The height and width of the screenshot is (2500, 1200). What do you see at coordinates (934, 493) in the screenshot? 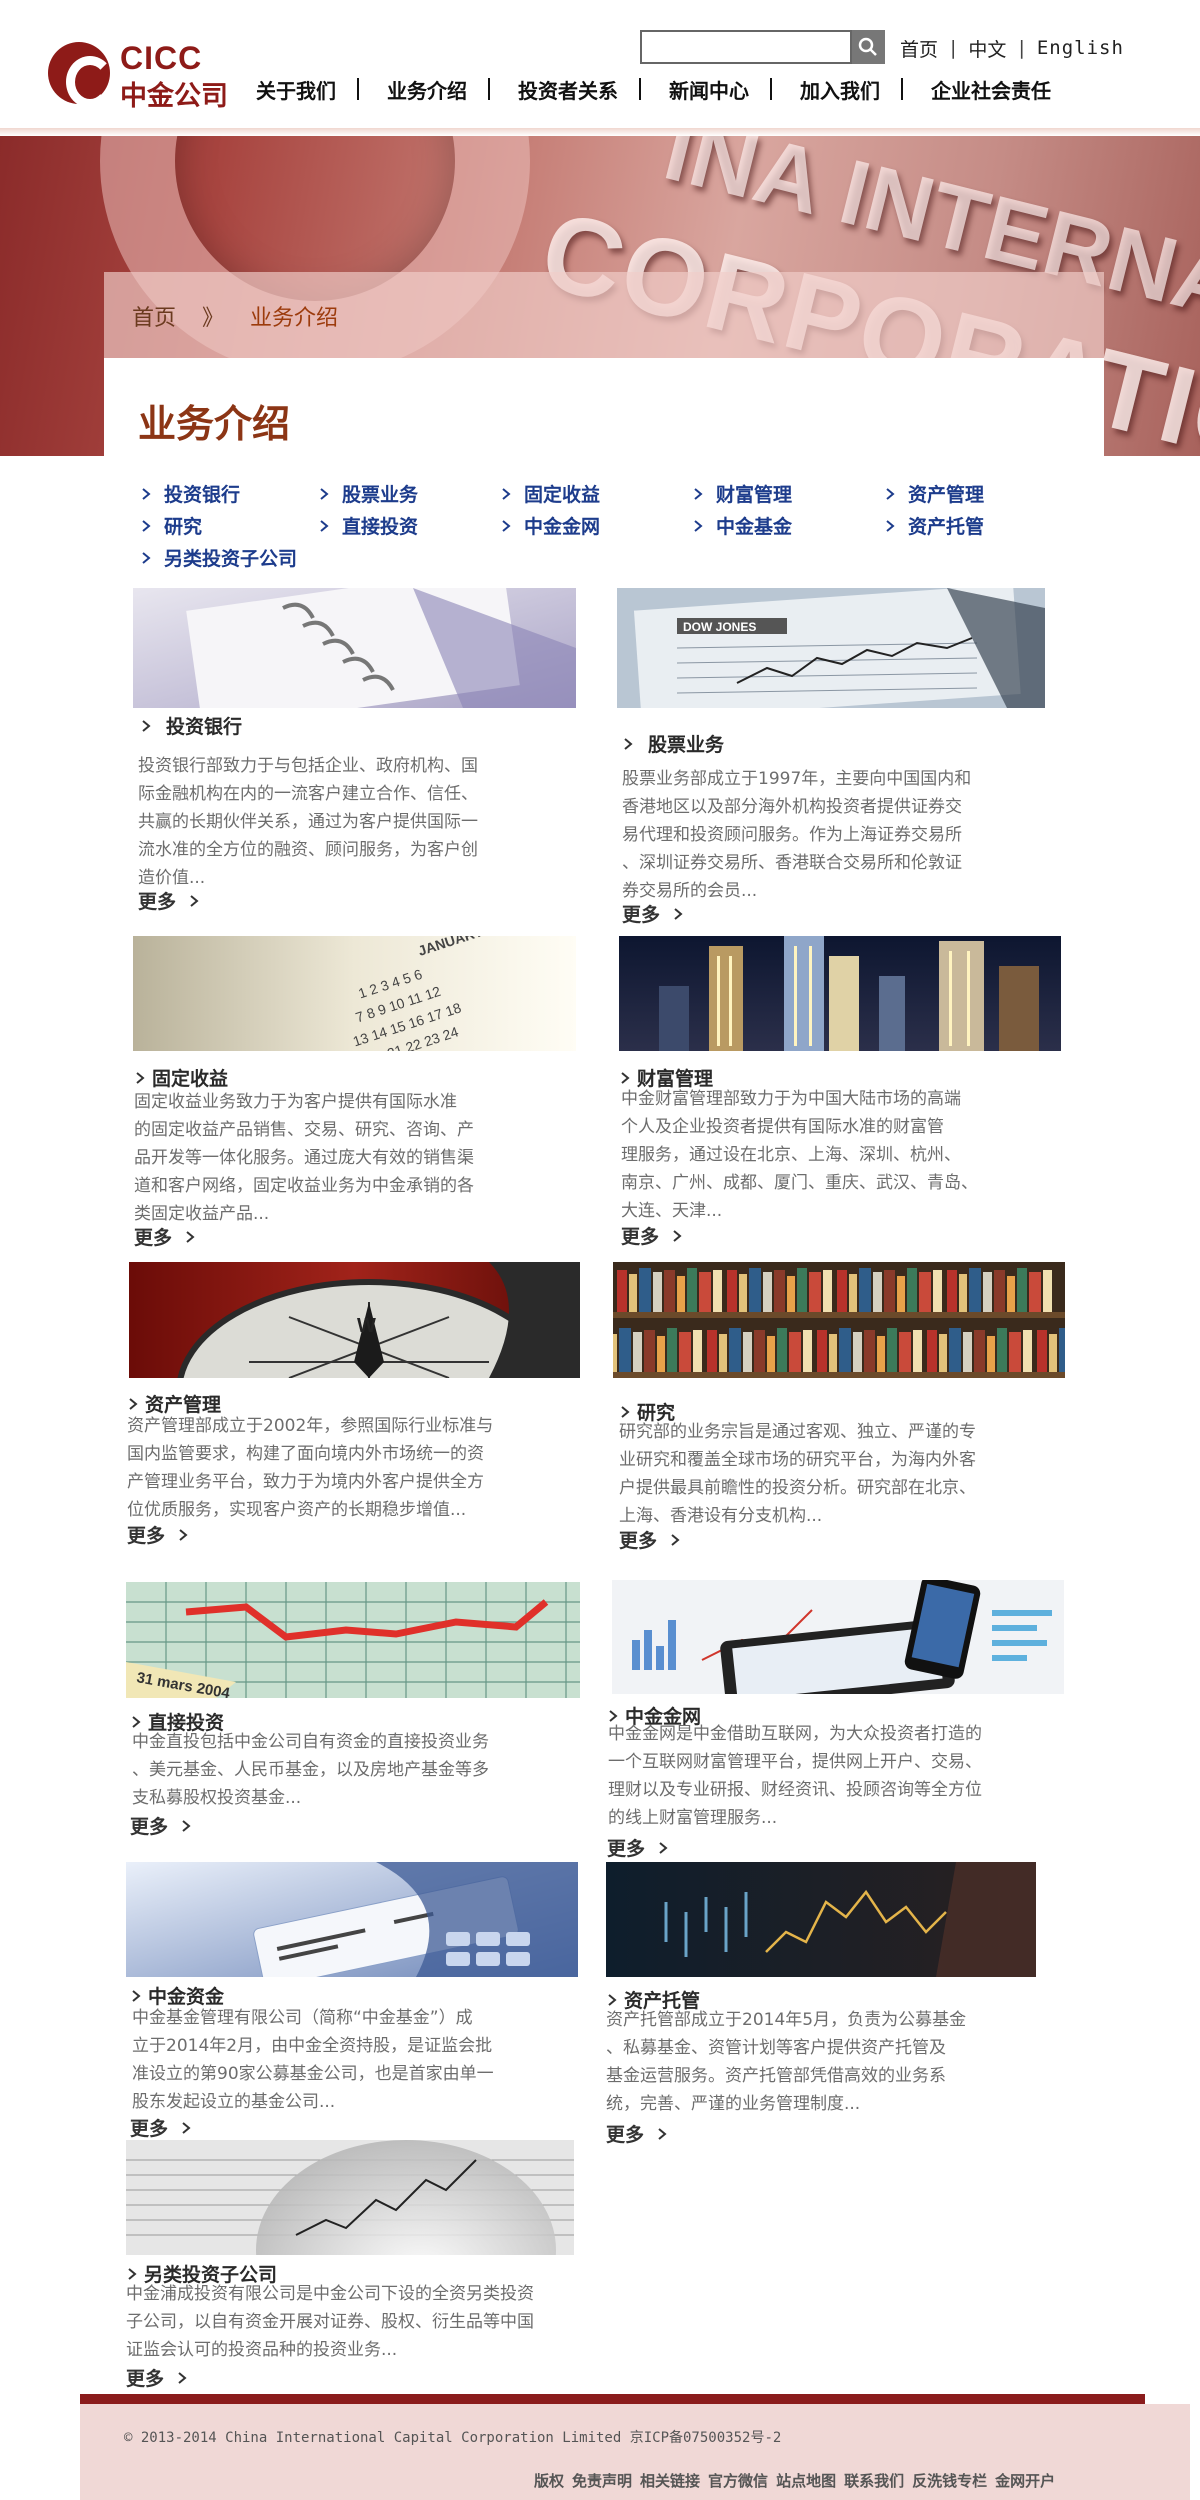
I see `subnav-asset-management: 资产管理` at bounding box center [934, 493].